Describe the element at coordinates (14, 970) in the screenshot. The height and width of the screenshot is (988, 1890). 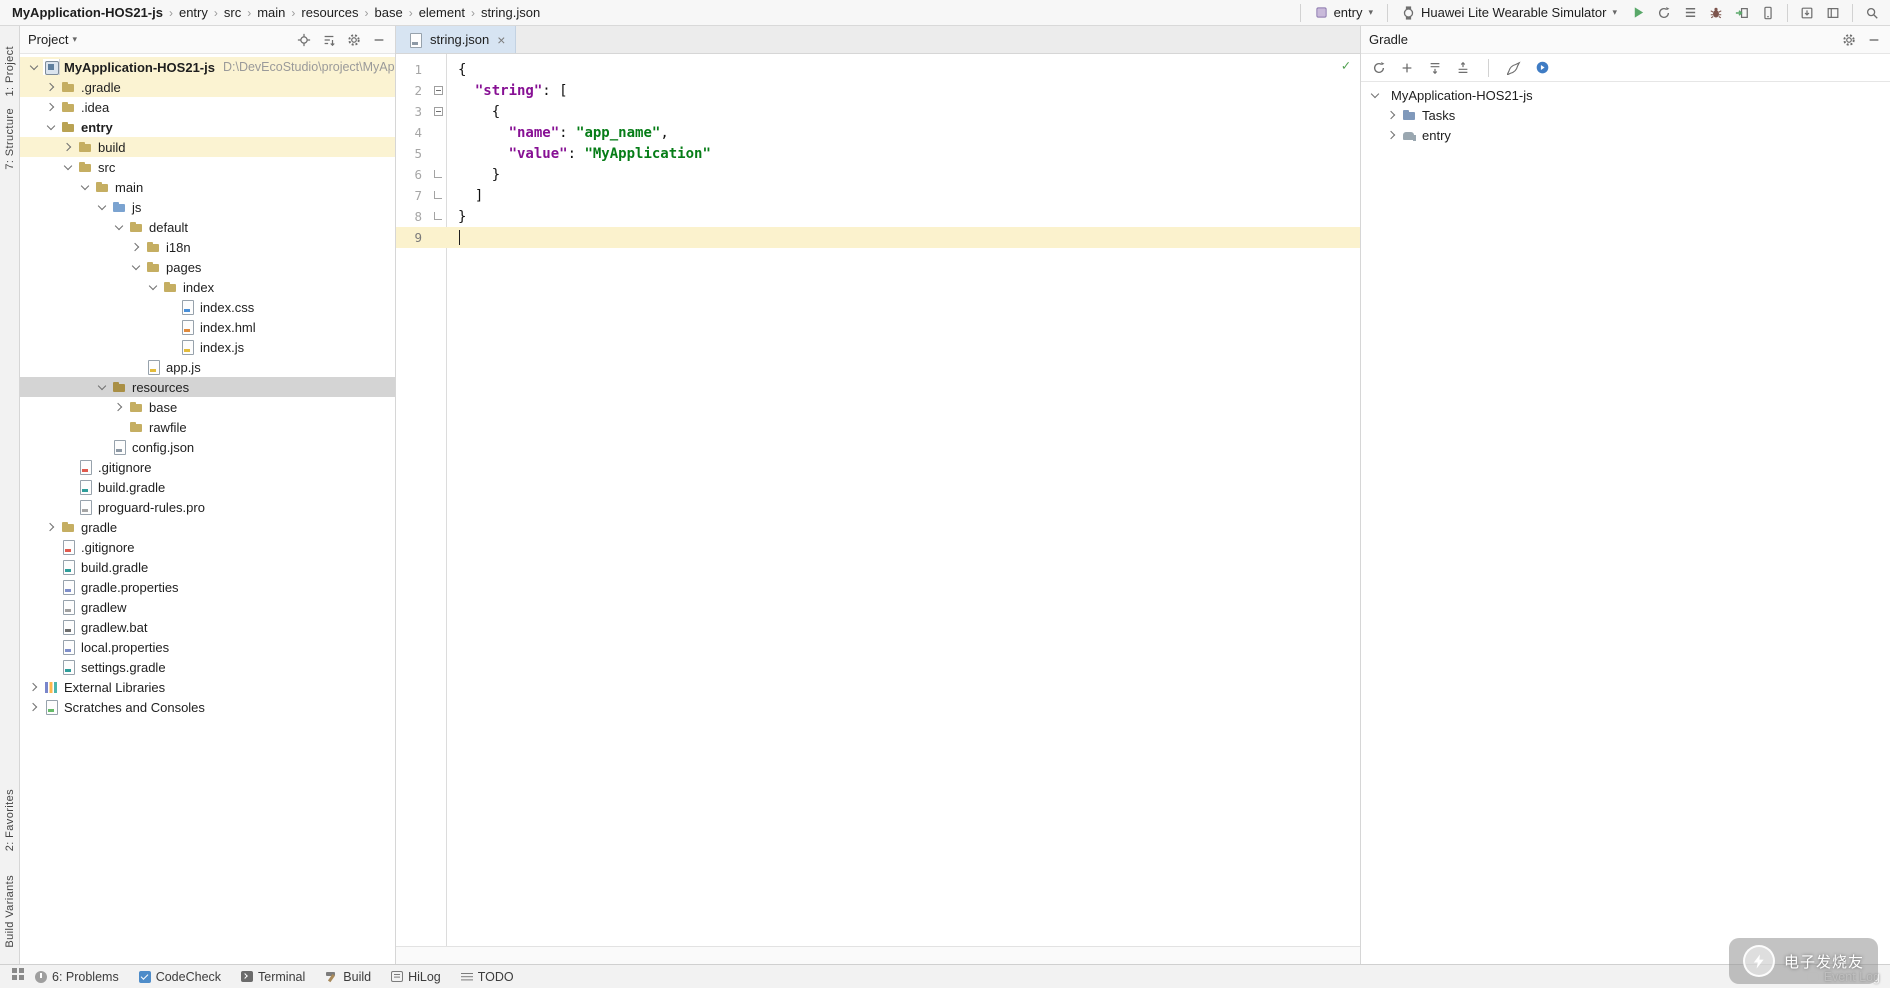
I see `toolwindow-toggle-icon` at that location.